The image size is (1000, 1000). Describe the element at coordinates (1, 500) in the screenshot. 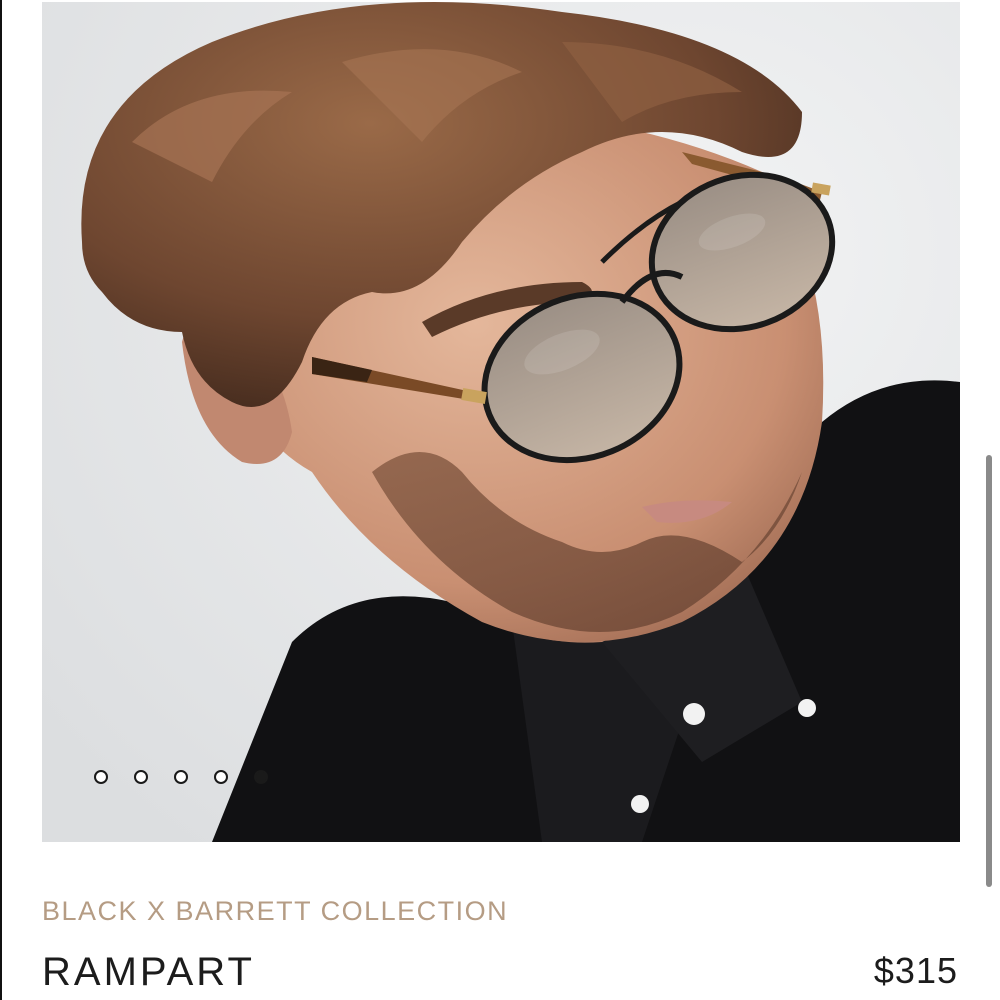

I see `window-edge` at that location.